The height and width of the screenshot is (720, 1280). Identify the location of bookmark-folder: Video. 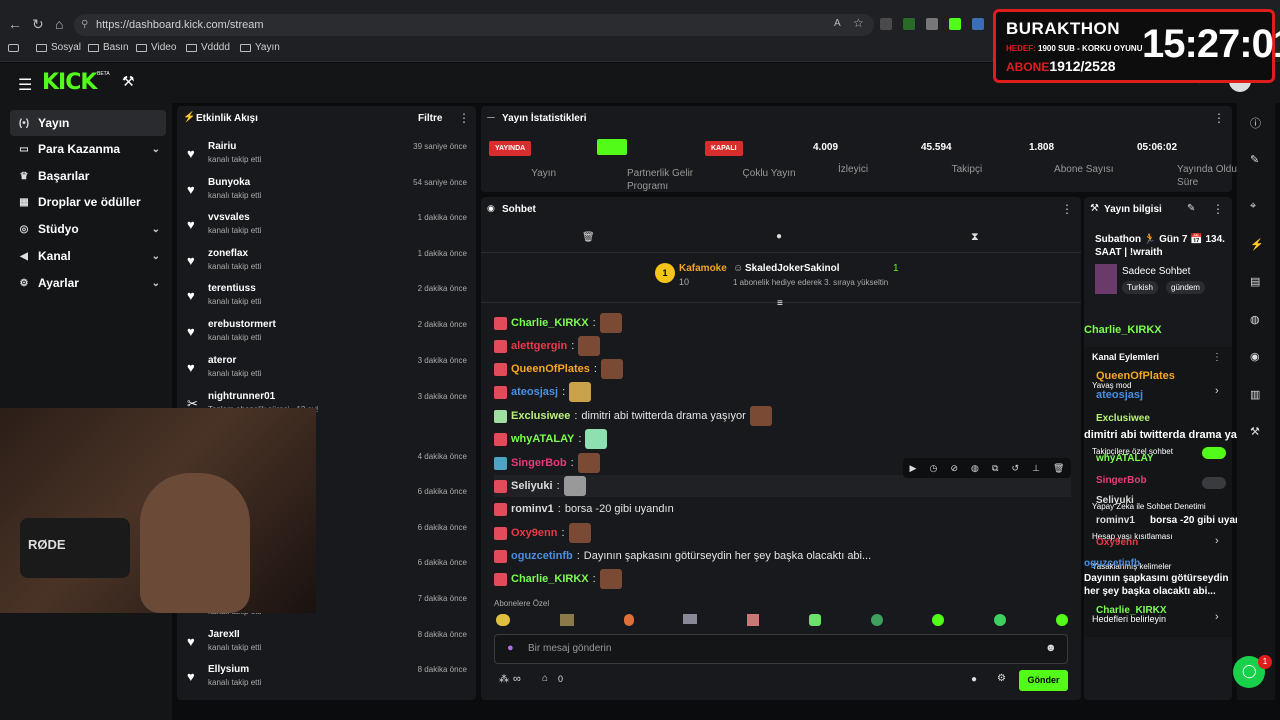
(156, 47).